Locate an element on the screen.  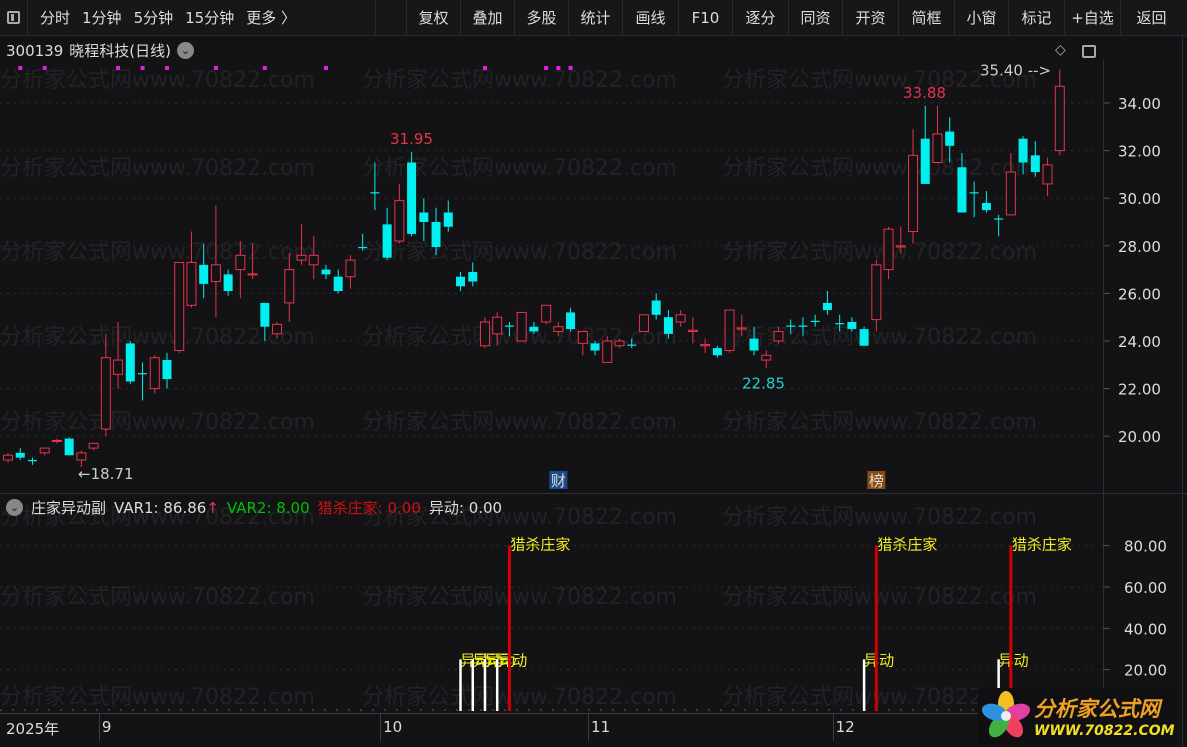
indicator-tick-label: 20.00 is located at coordinates (1145, 671).